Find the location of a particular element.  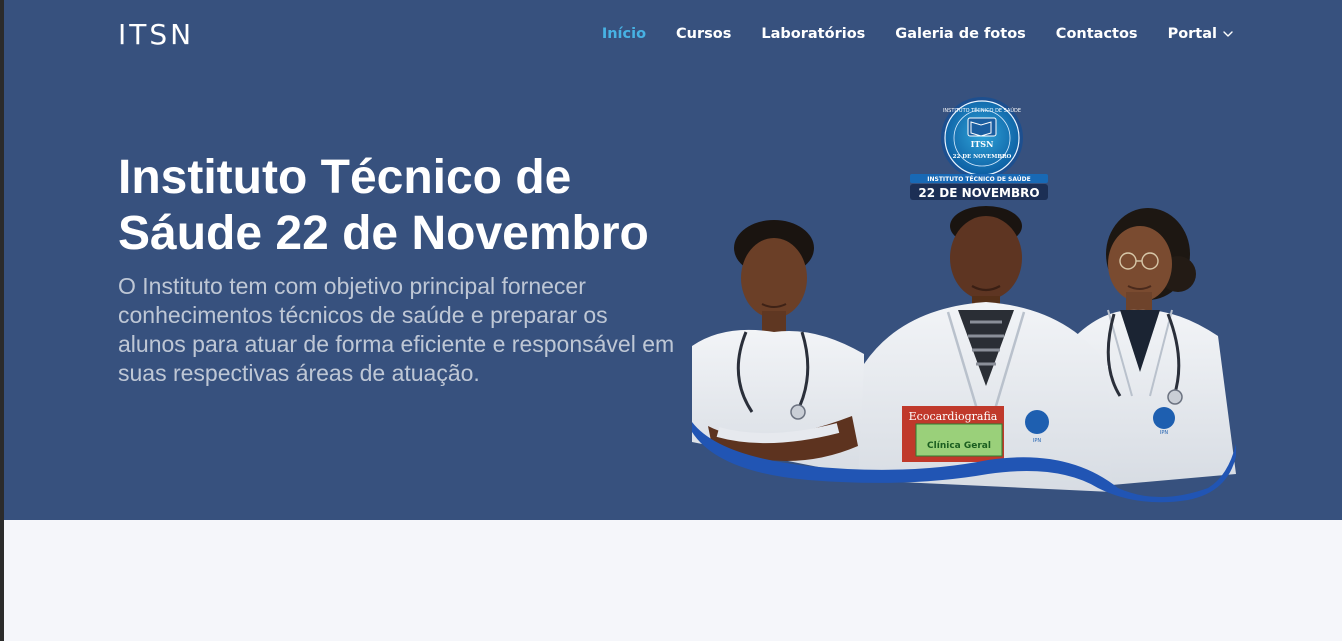

student-left is located at coordinates (778, 348).